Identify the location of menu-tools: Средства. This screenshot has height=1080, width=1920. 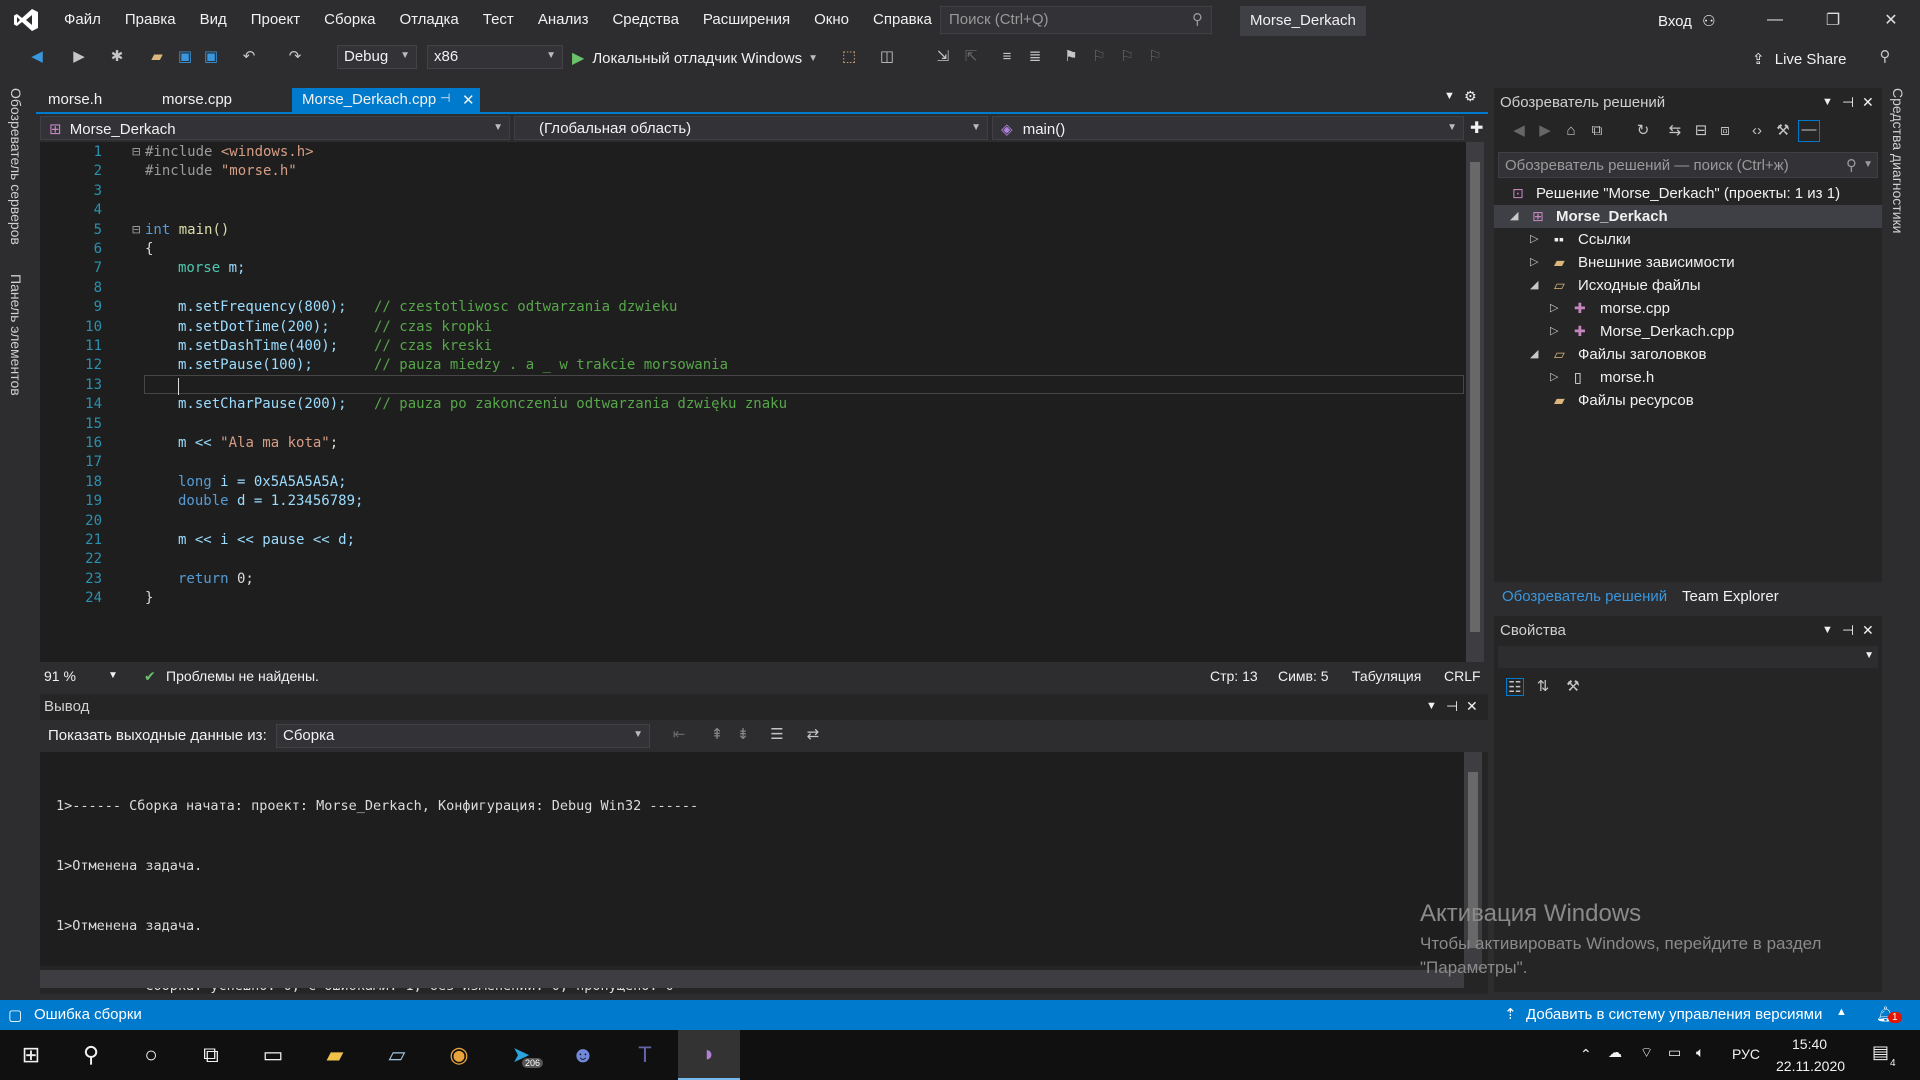
(645, 20).